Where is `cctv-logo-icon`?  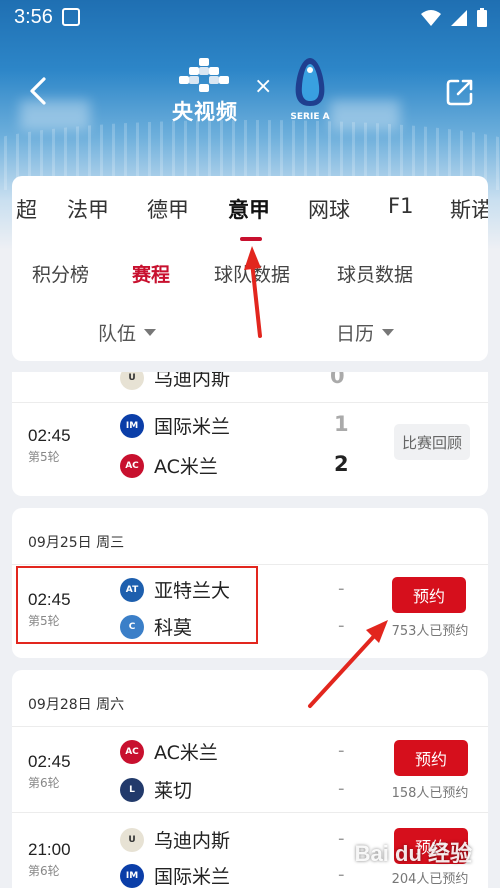 cctv-logo-icon is located at coordinates (204, 75).